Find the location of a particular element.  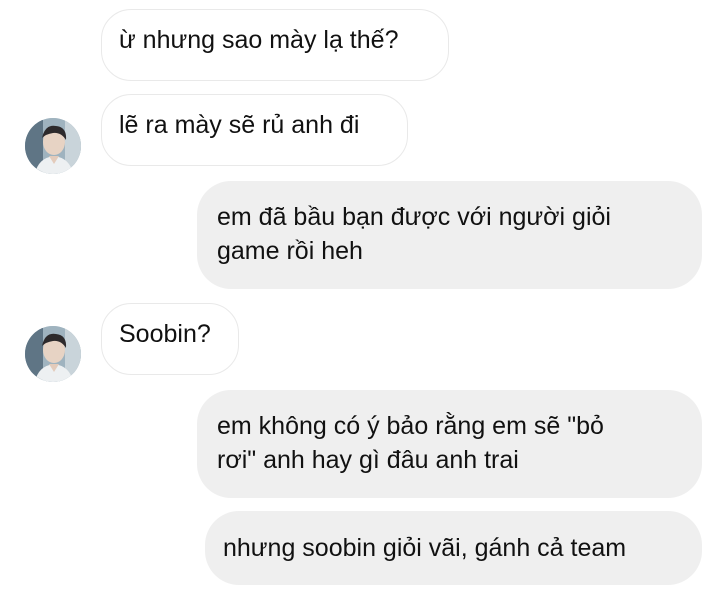

message-text: Soobin? is located at coordinates (165, 334).